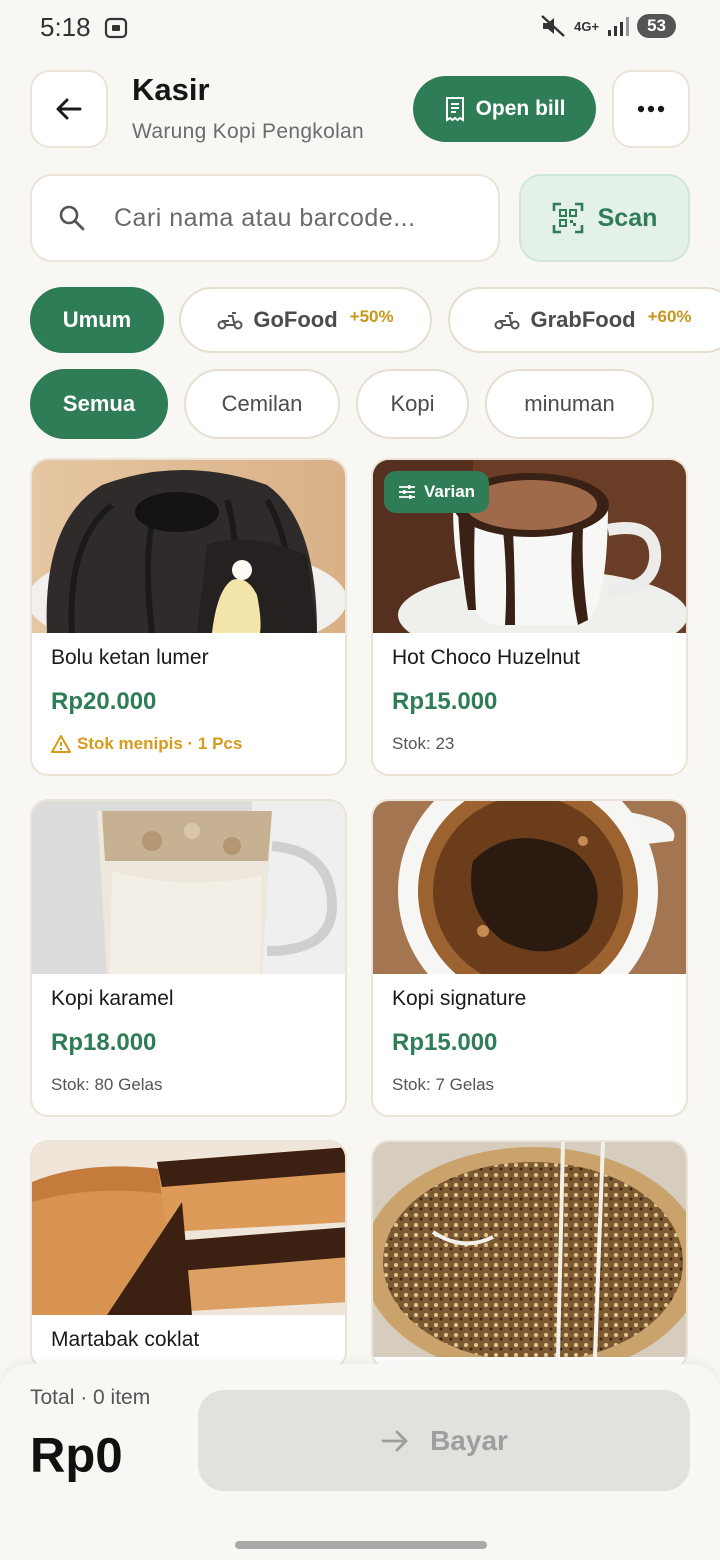 The height and width of the screenshot is (1560, 720). Describe the element at coordinates (361, 1545) in the screenshot. I see `home-indicator` at that location.